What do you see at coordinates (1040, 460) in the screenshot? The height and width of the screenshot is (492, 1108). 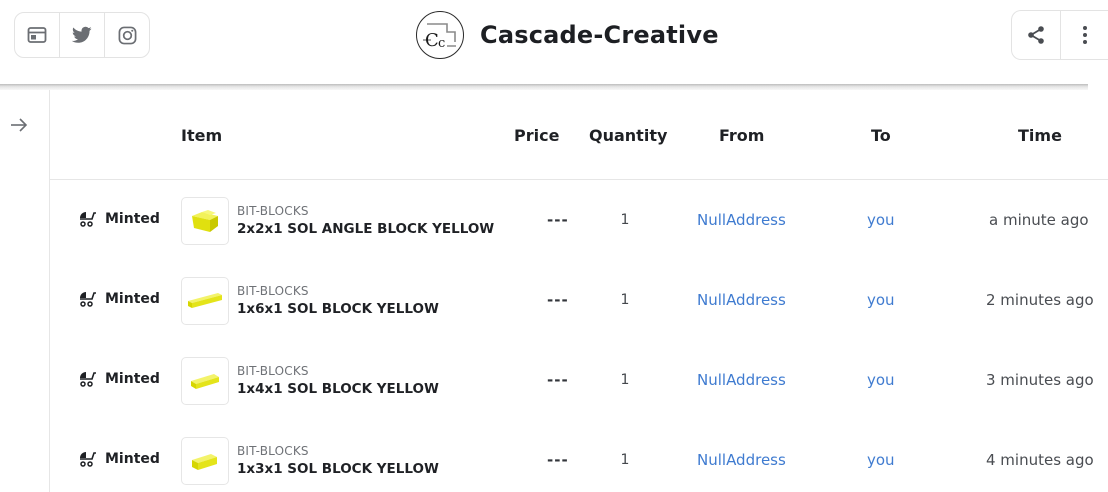 I see `timestamp-link: 4 minutes ago` at bounding box center [1040, 460].